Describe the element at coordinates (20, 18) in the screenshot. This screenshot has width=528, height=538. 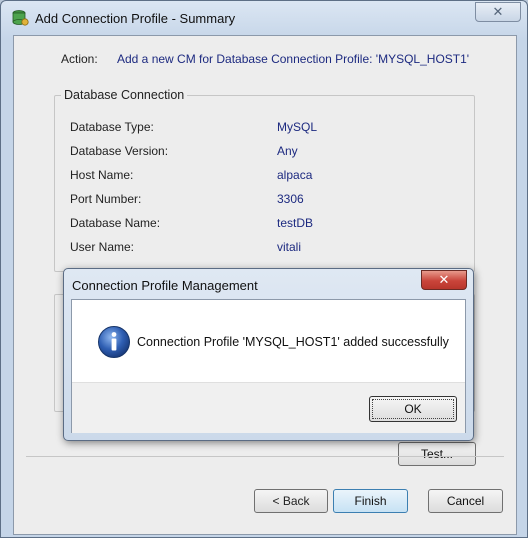
I see `database-app-icon` at that location.